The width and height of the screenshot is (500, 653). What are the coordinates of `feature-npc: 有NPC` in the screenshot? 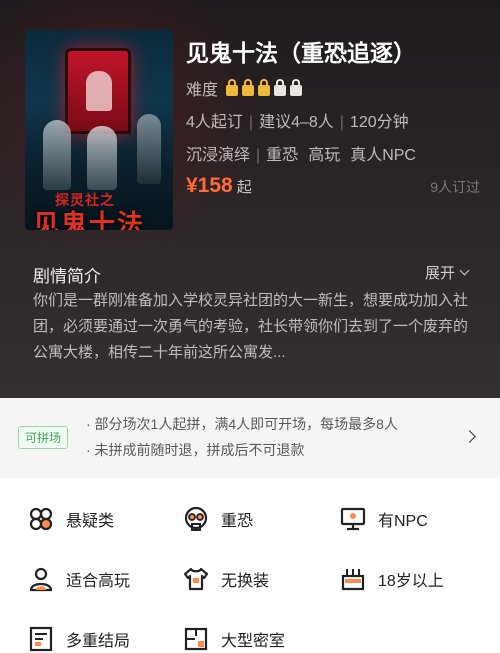 It's located at (384, 519).